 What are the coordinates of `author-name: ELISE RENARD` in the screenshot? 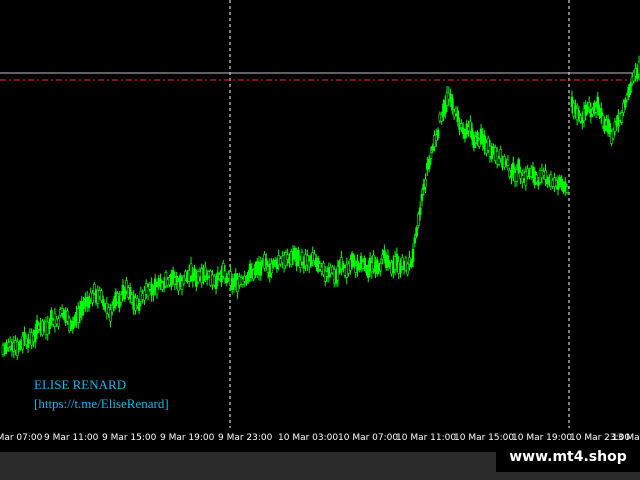 It's located at (80, 384).